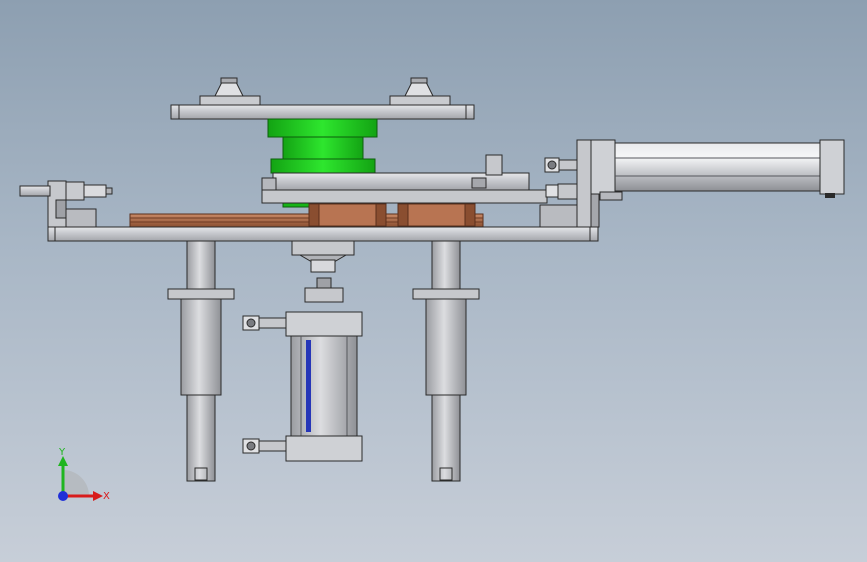 The height and width of the screenshot is (562, 867). I want to click on cylinder-fitting-upper, so click(264, 323).